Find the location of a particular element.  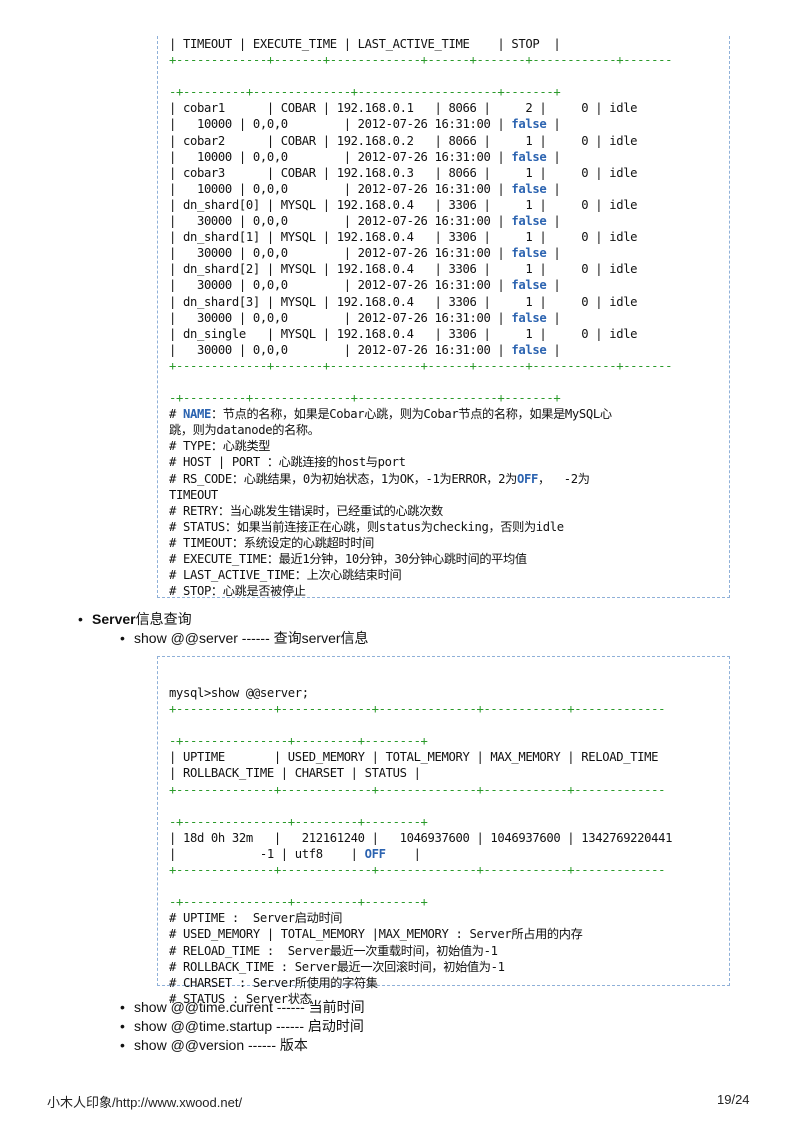

list-item-time-startup: • show @@time.startup ------ 启动时间 is located at coordinates (242, 1026).